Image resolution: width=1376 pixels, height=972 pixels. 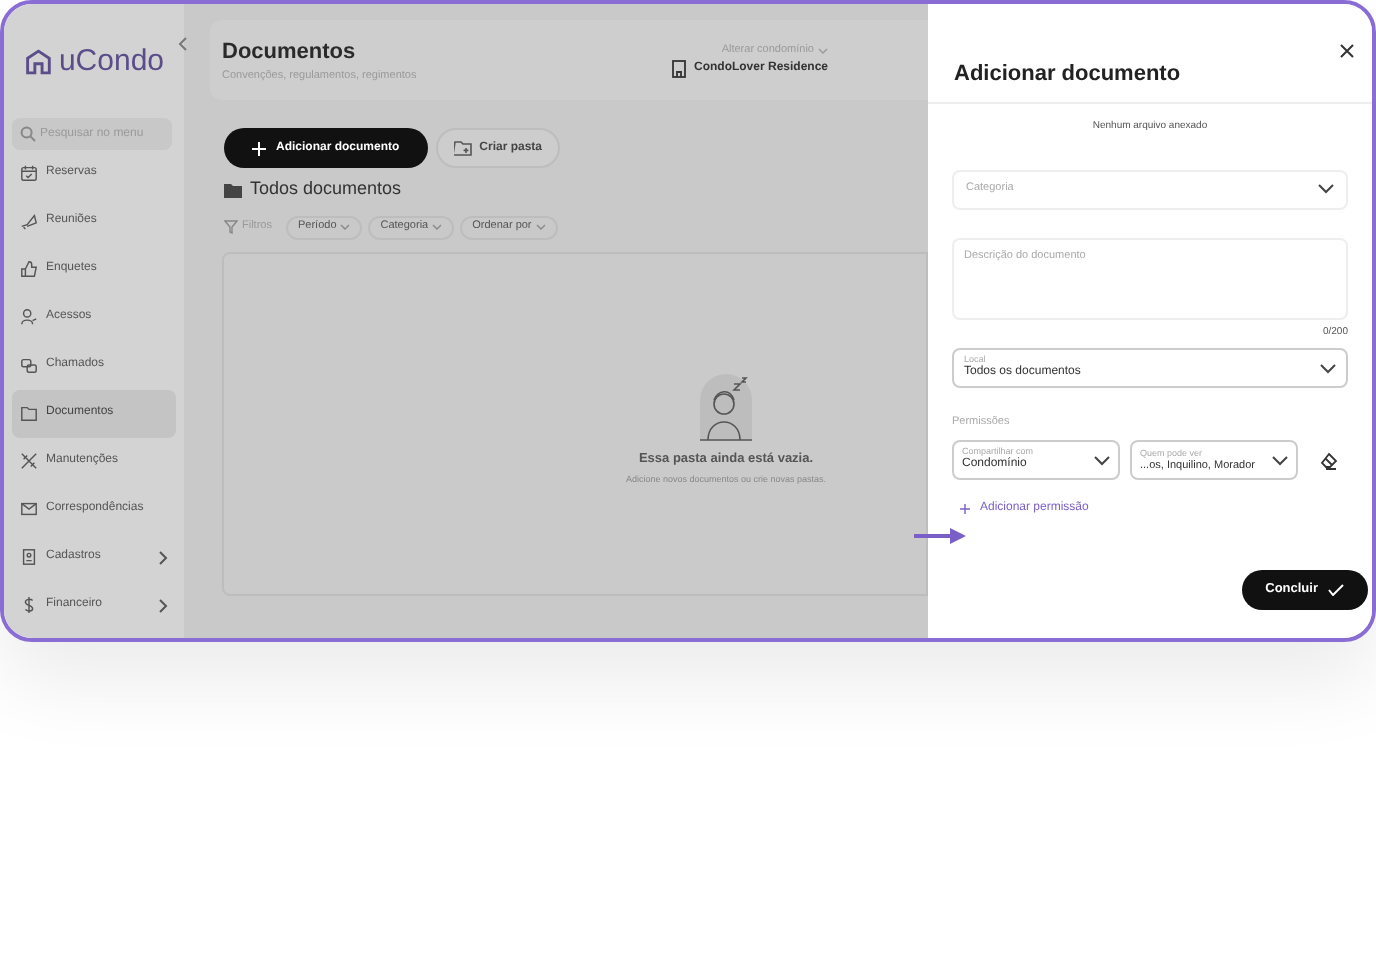 What do you see at coordinates (1336, 590) in the screenshot?
I see `check-icon` at bounding box center [1336, 590].